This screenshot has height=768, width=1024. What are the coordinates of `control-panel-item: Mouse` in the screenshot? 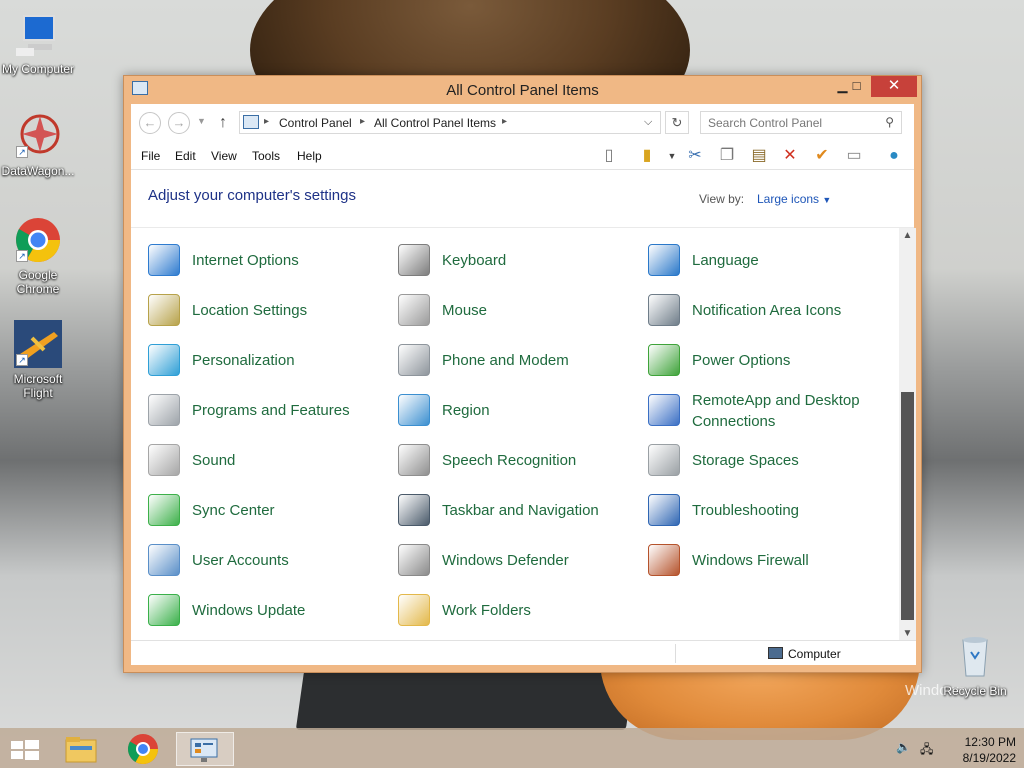 It's located at (518, 312).